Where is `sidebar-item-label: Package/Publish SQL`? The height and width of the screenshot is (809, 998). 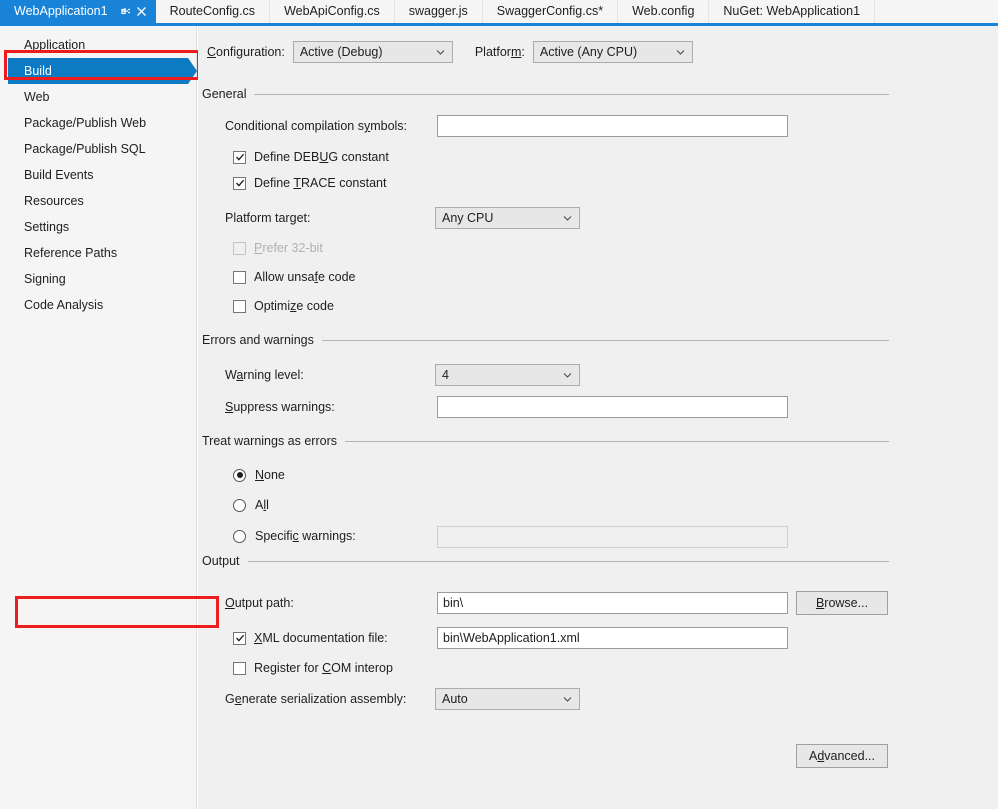
sidebar-item-label: Package/Publish SQL is located at coordinates (85, 149).